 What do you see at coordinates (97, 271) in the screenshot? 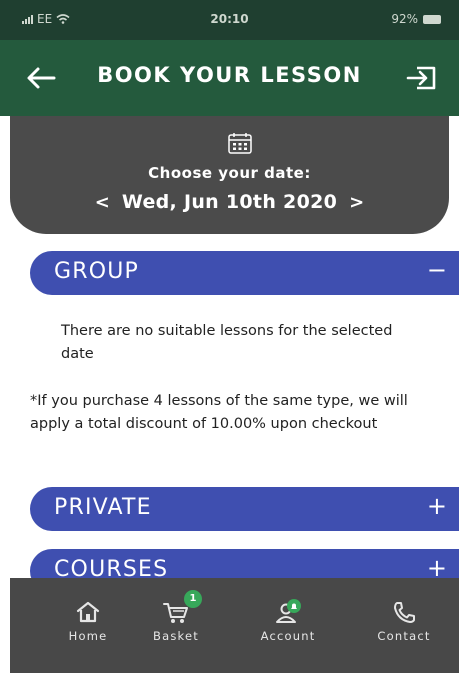
I see `section-group-label: GROUP` at bounding box center [97, 271].